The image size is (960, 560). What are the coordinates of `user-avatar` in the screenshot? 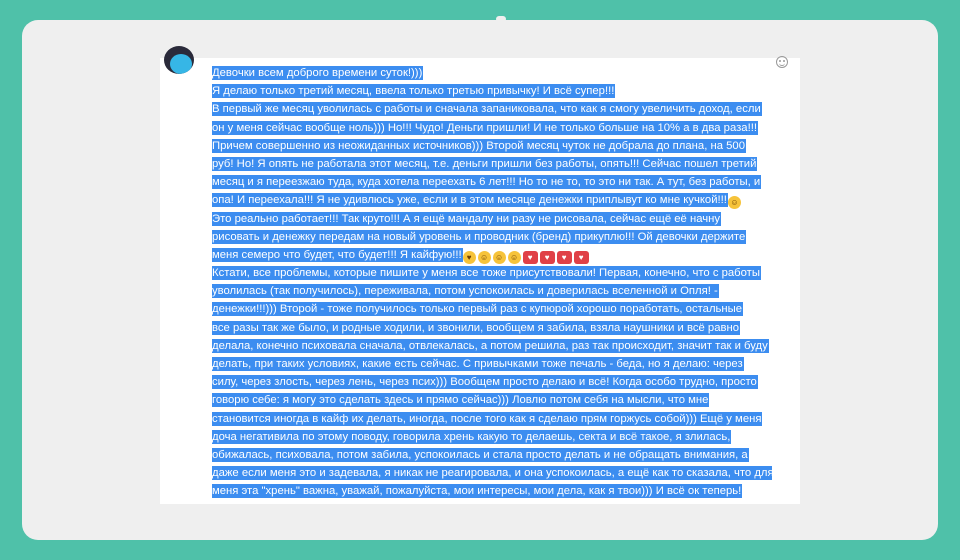 It's located at (179, 60).